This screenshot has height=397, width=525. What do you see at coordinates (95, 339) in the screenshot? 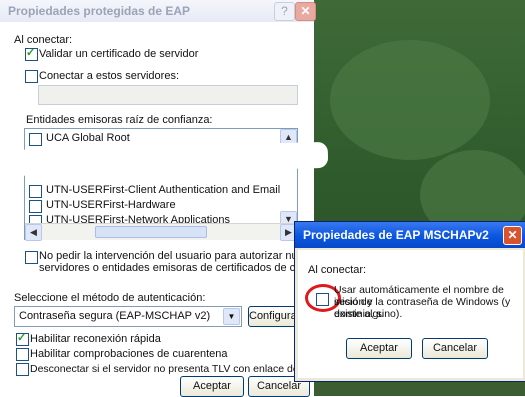
I see `fast-reconnect-label: Habilitar reconexión rápida` at bounding box center [95, 339].